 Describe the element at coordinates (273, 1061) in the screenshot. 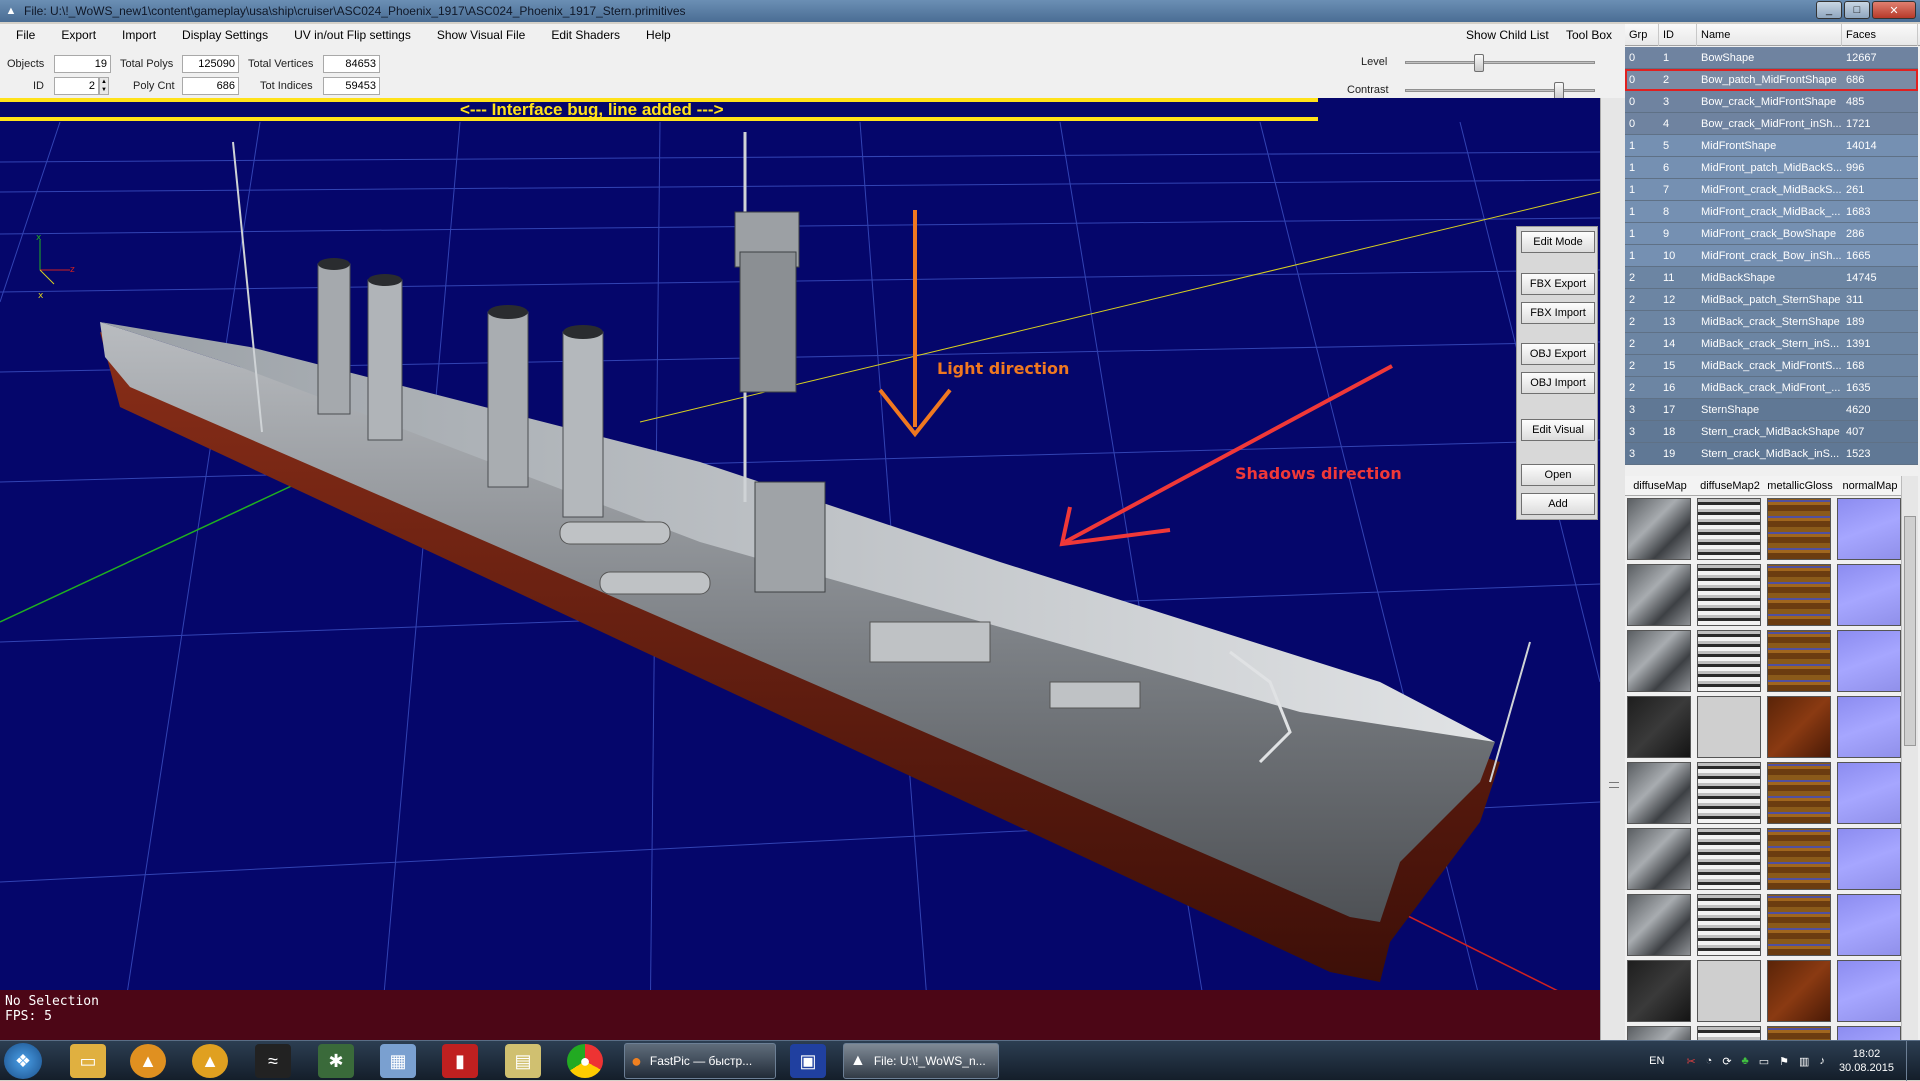

I see `taskbar-app-3: ≈` at that location.